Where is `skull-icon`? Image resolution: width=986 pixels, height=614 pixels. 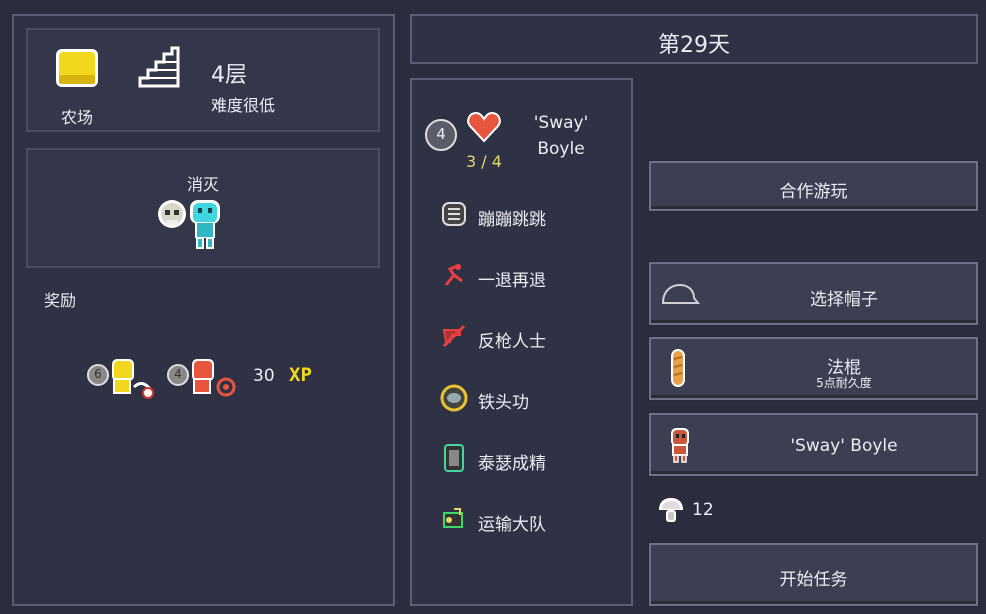 skull-icon is located at coordinates (172, 215).